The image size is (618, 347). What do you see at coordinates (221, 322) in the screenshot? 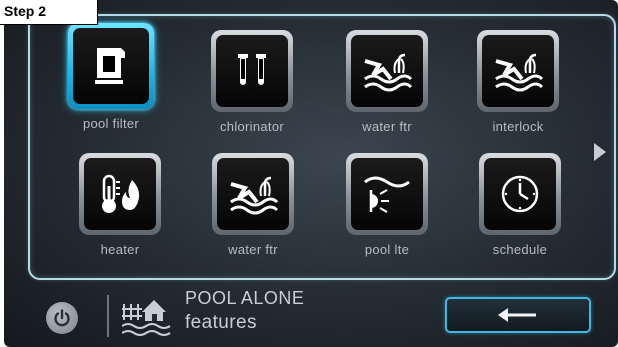
I see `mode-subtitle: features` at bounding box center [221, 322].